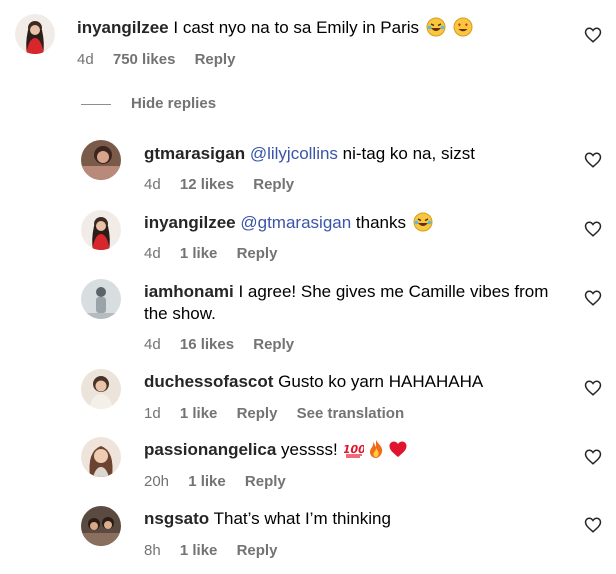 This screenshot has width=616, height=574. What do you see at coordinates (309, 449) in the screenshot?
I see `comment-text: yessss!` at bounding box center [309, 449].